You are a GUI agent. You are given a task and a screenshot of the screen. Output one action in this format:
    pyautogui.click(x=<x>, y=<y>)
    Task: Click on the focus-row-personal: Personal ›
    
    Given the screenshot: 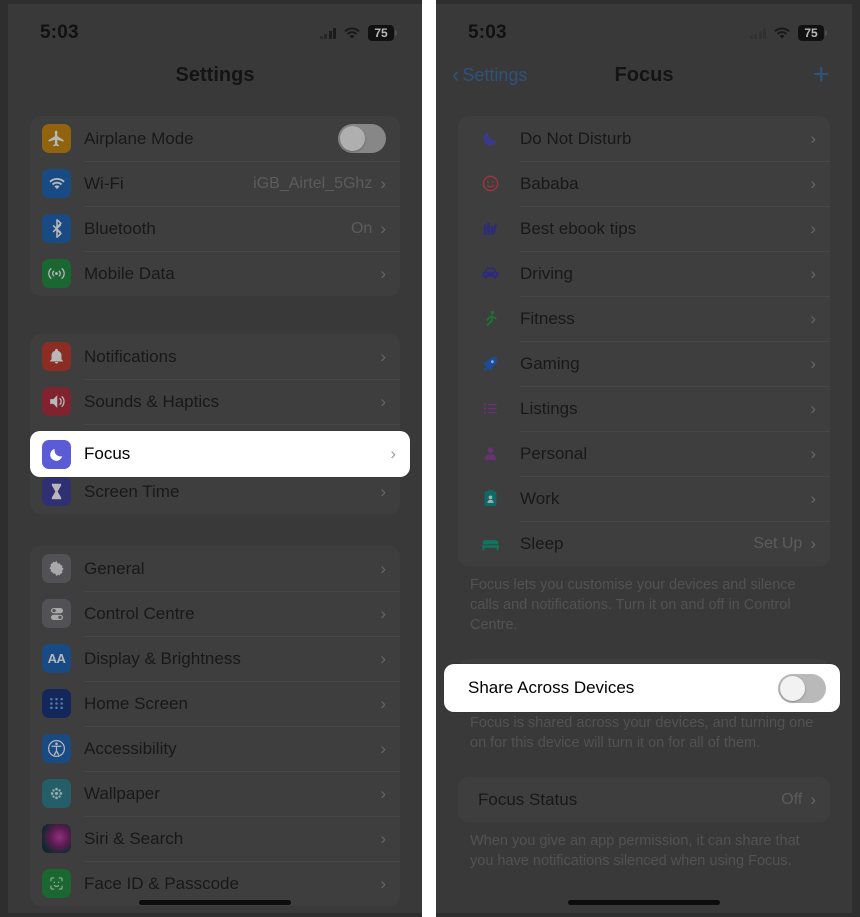 What is the action you would take?
    pyautogui.click(x=644, y=453)
    